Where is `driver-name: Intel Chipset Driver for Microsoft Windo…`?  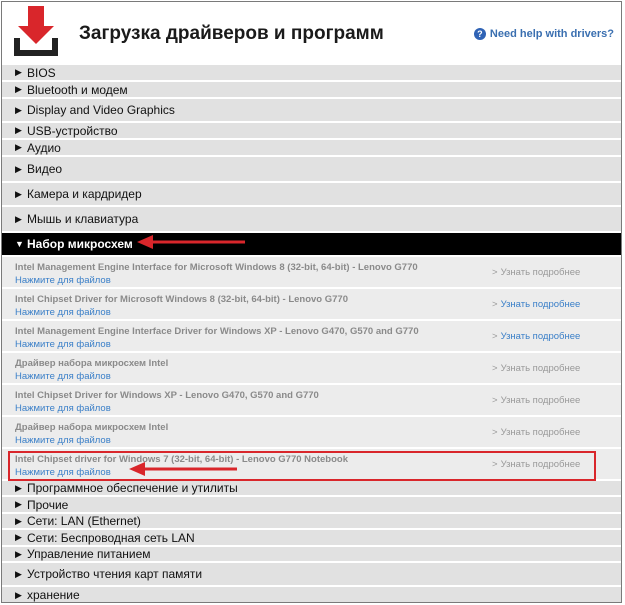
driver-name: Intel Chipset Driver for Microsoft Windo… is located at coordinates (181, 299).